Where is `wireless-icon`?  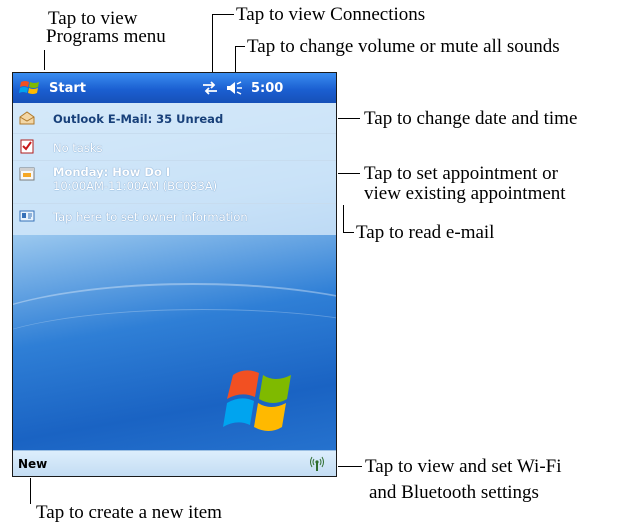 wireless-icon is located at coordinates (317, 464).